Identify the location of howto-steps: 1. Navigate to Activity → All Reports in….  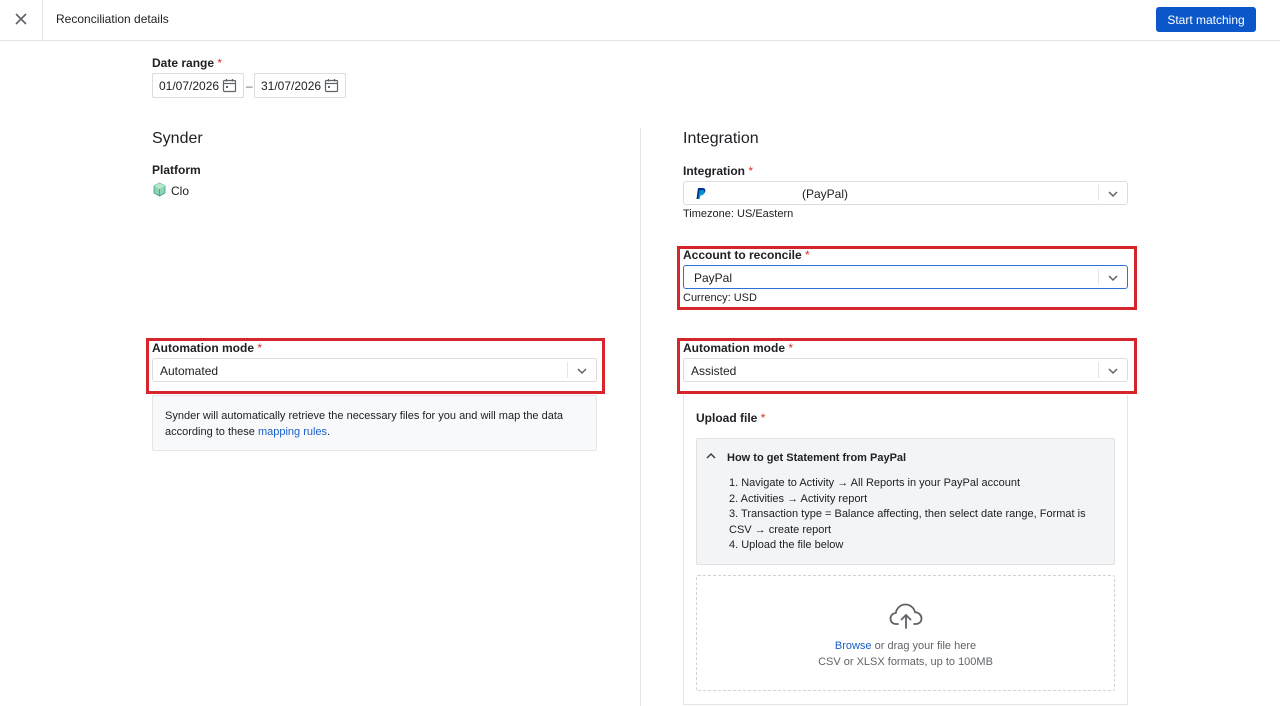
(914, 515).